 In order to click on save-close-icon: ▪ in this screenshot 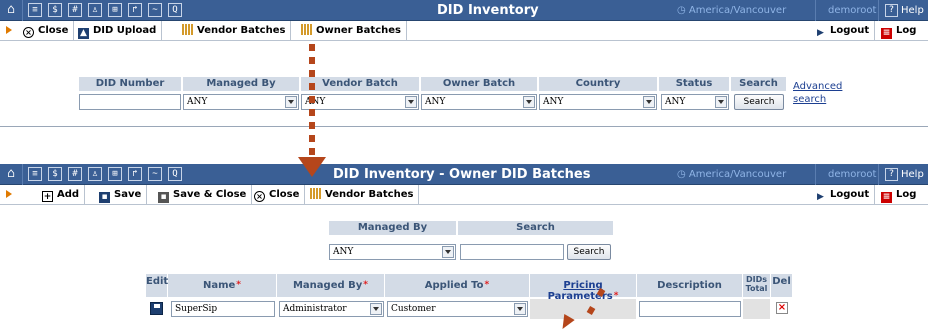, I will do `click(163, 197)`.